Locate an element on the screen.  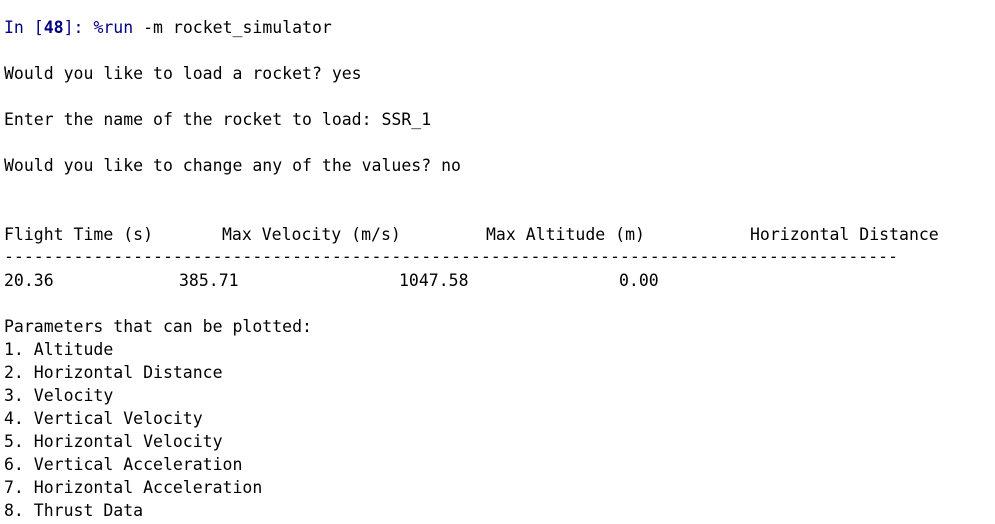
value-horizontal-distance: 0.00 is located at coordinates (639, 280).